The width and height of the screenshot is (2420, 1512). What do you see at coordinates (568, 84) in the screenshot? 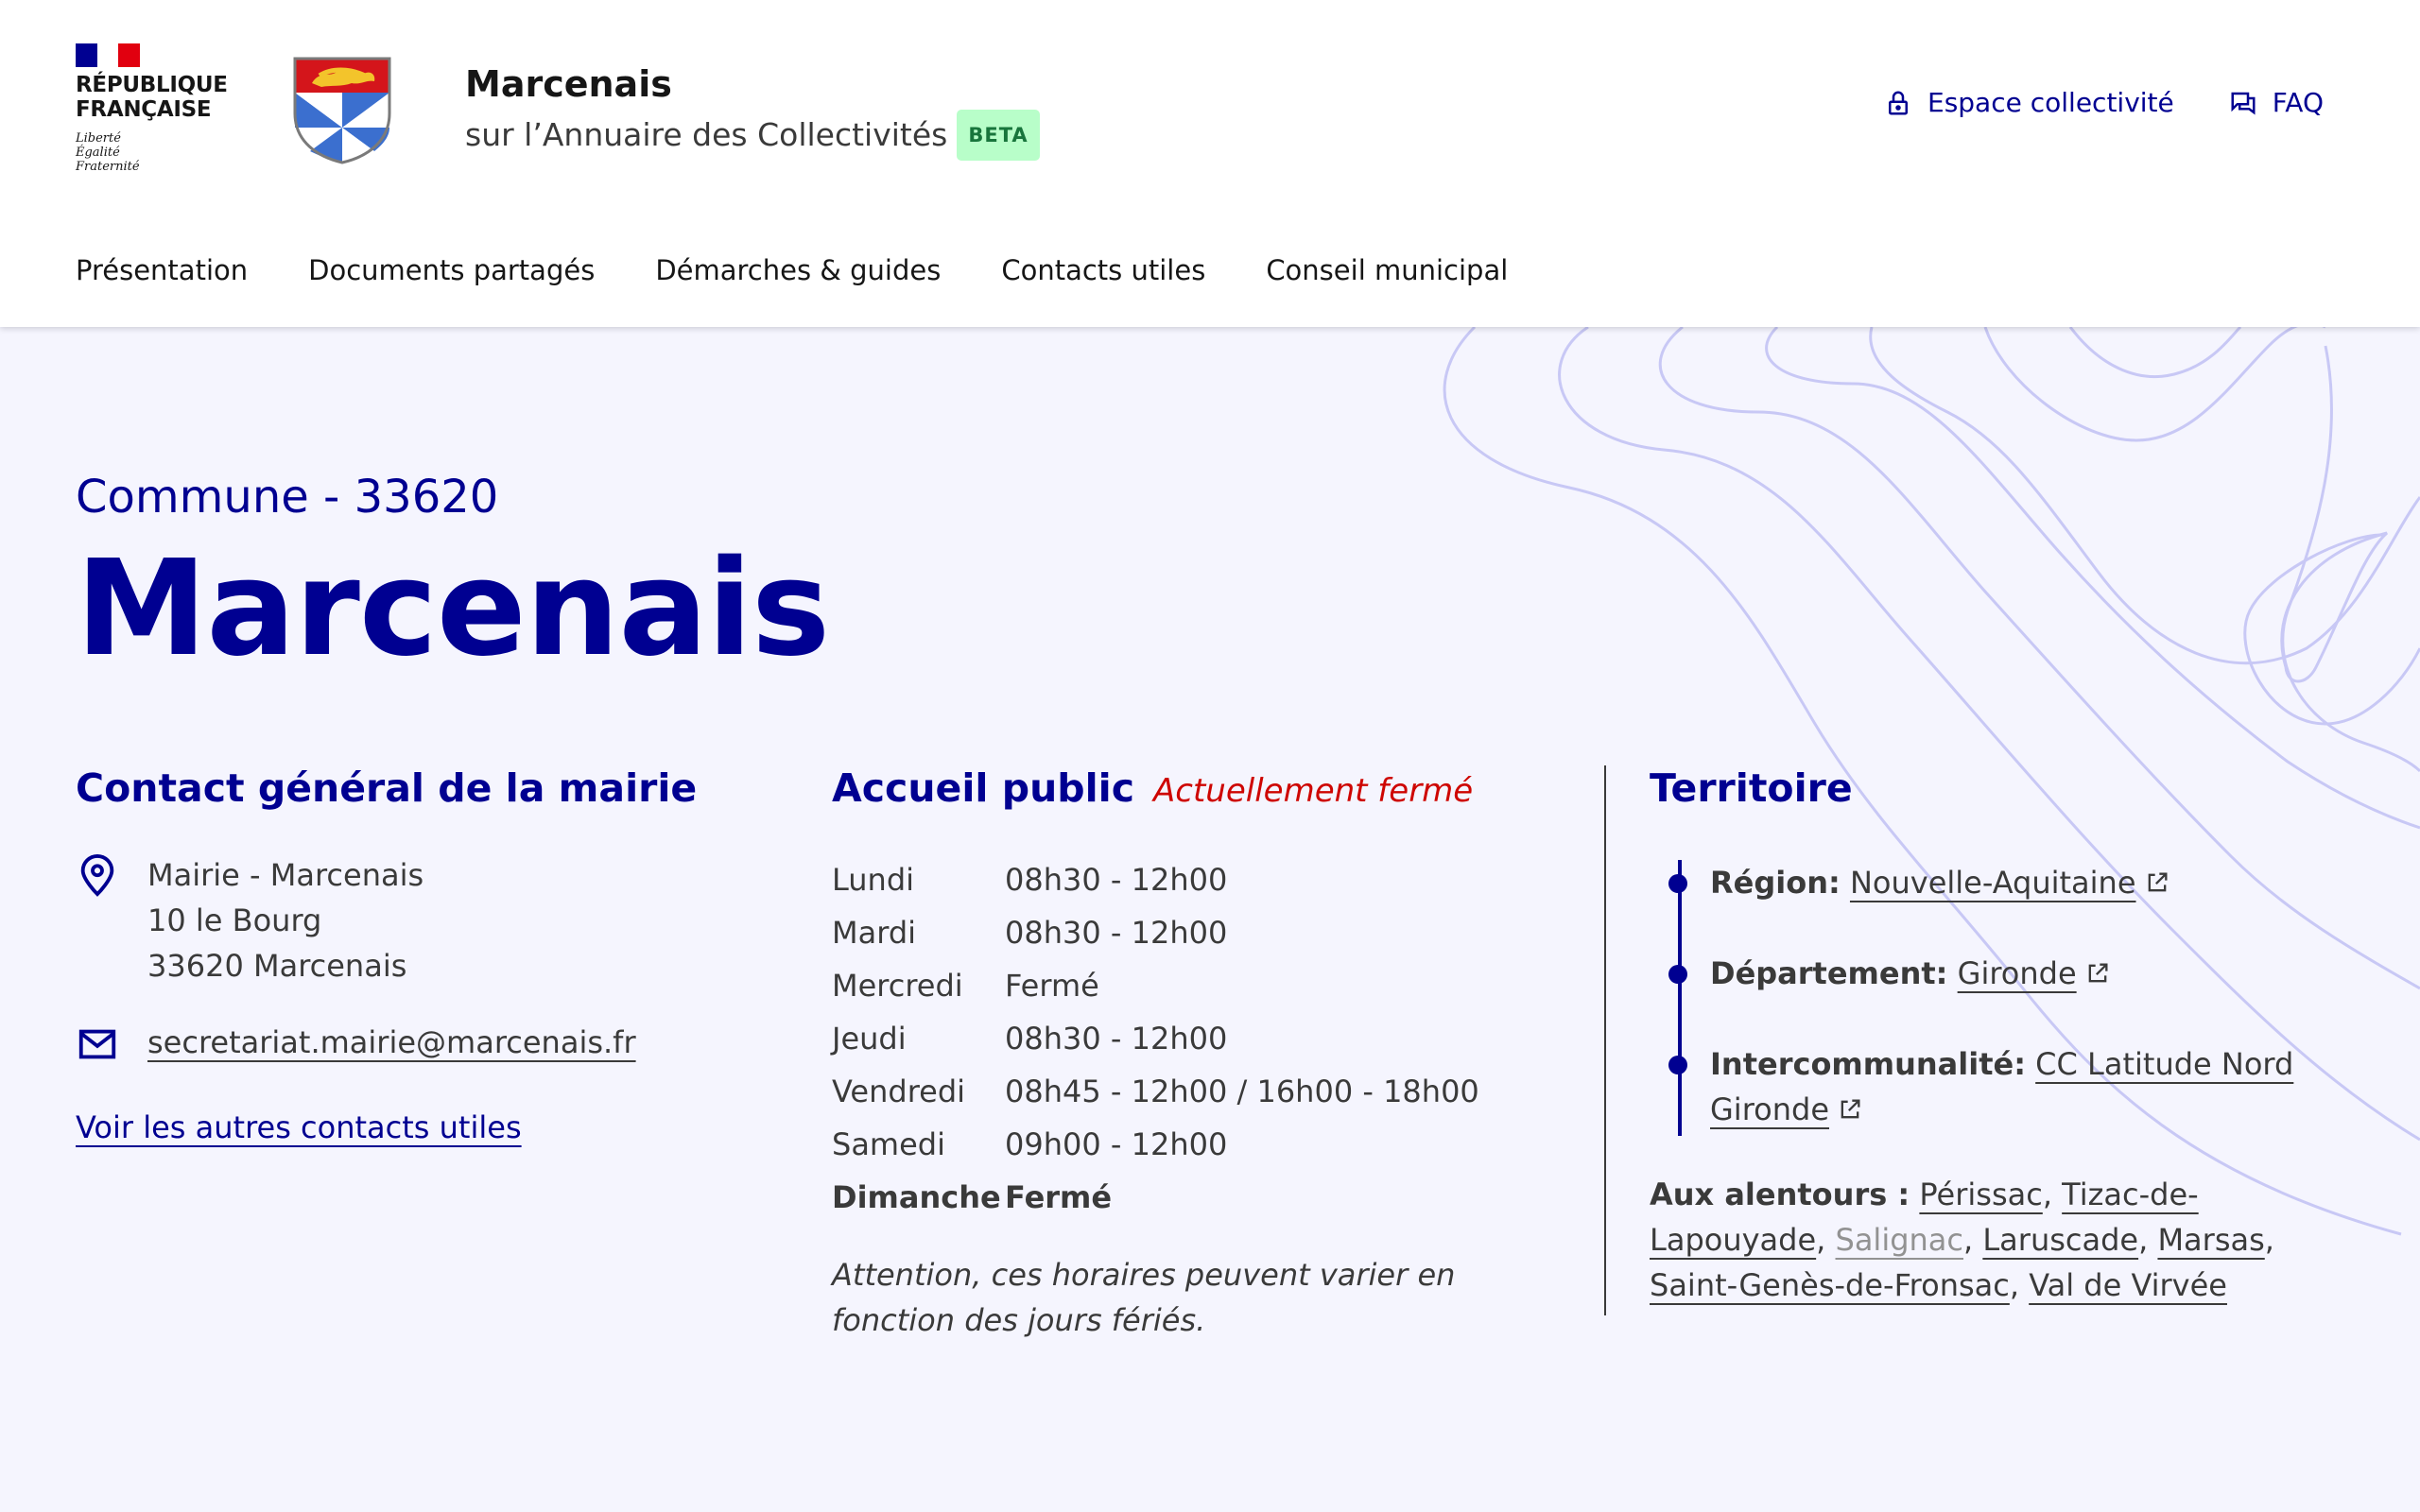
I see `brand-name: Marcenais` at bounding box center [568, 84].